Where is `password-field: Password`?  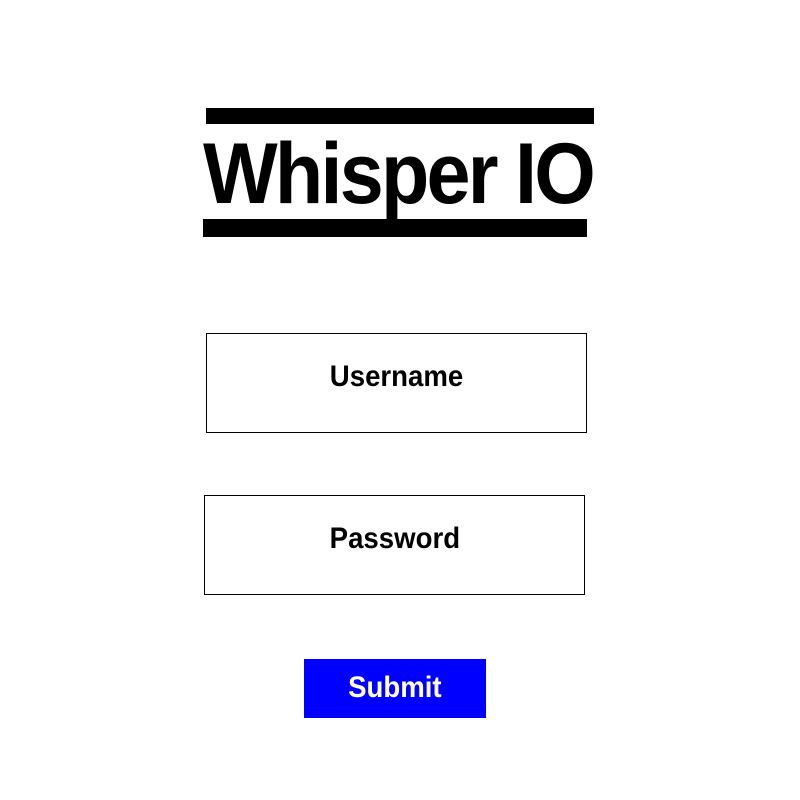
password-field: Password is located at coordinates (394, 545).